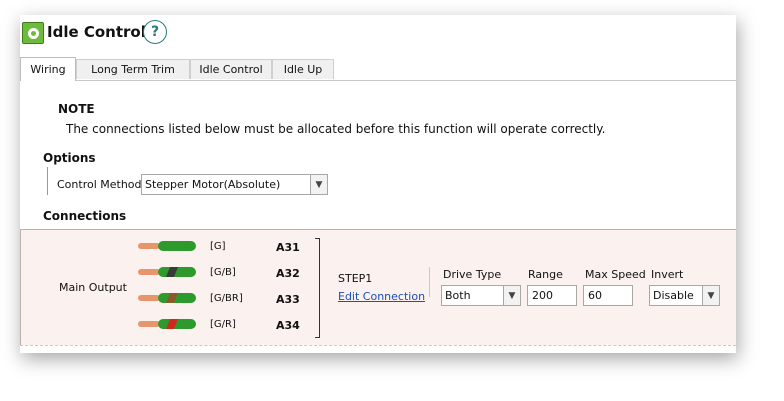 This screenshot has height=401, width=784. I want to click on wire-label-gr: [G/R], so click(223, 324).